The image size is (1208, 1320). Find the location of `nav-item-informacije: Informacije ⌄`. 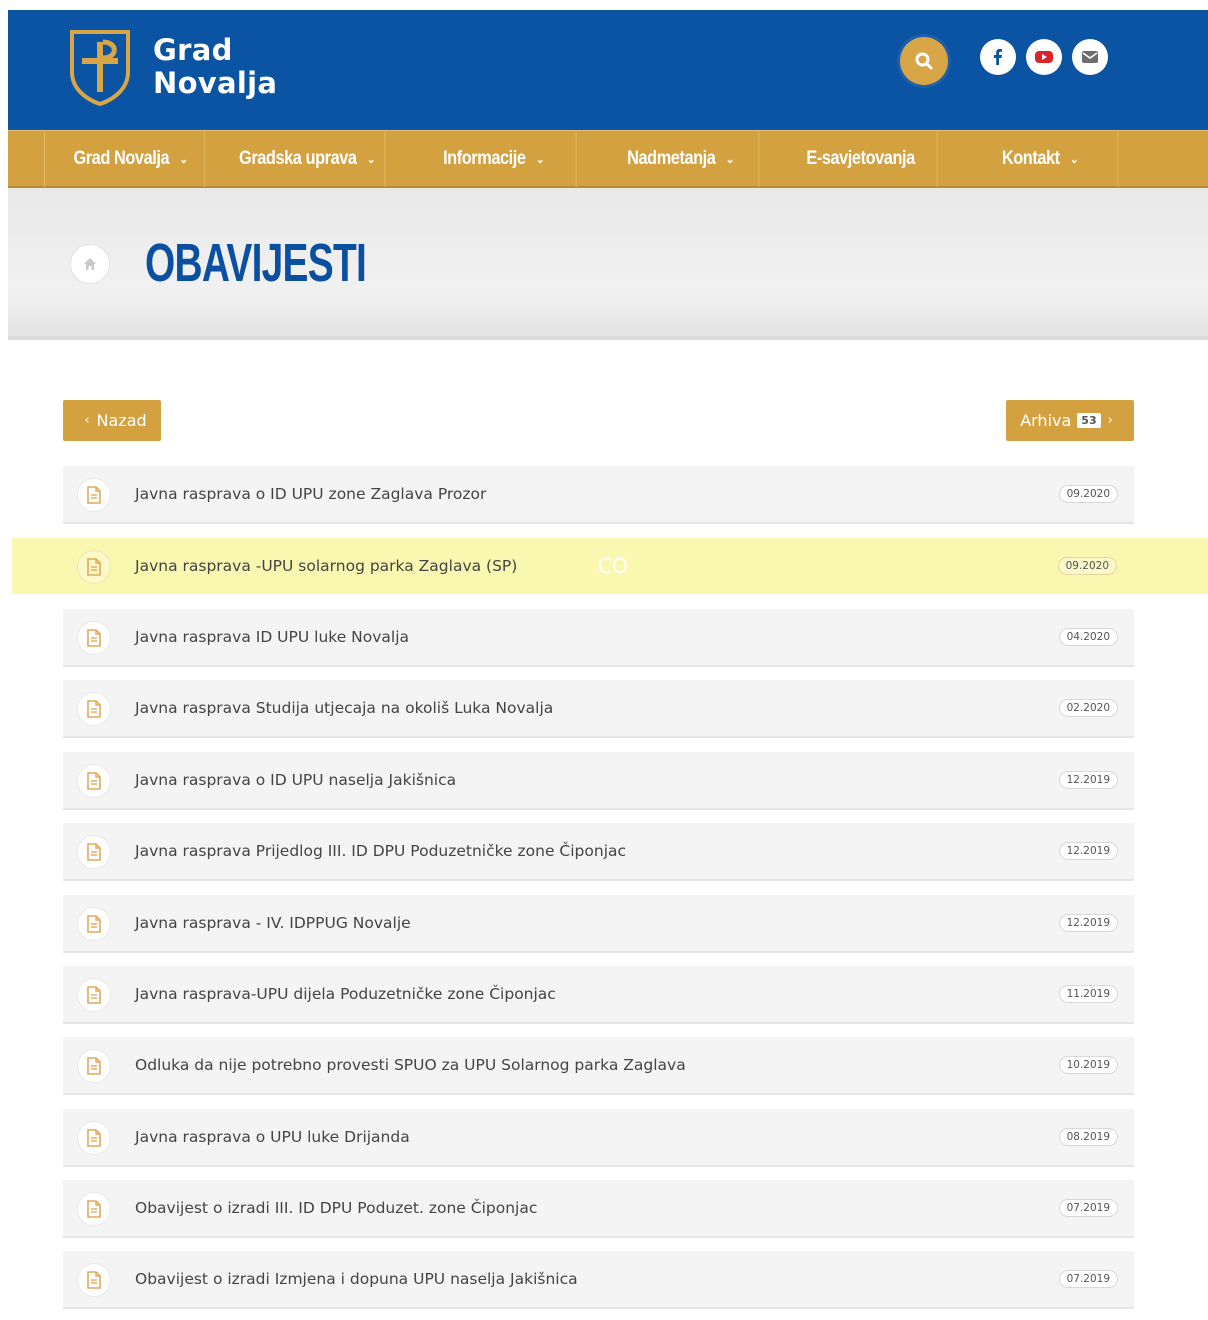

nav-item-informacije: Informacije ⌄ is located at coordinates (494, 159).